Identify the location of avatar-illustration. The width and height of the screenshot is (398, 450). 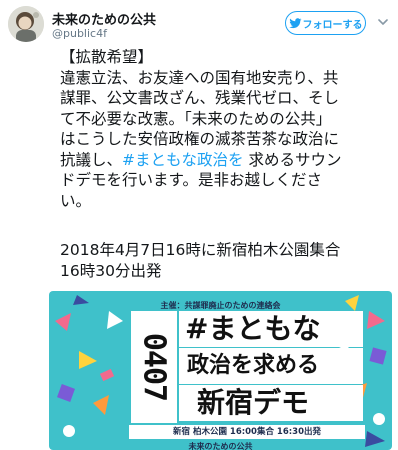
(26, 24).